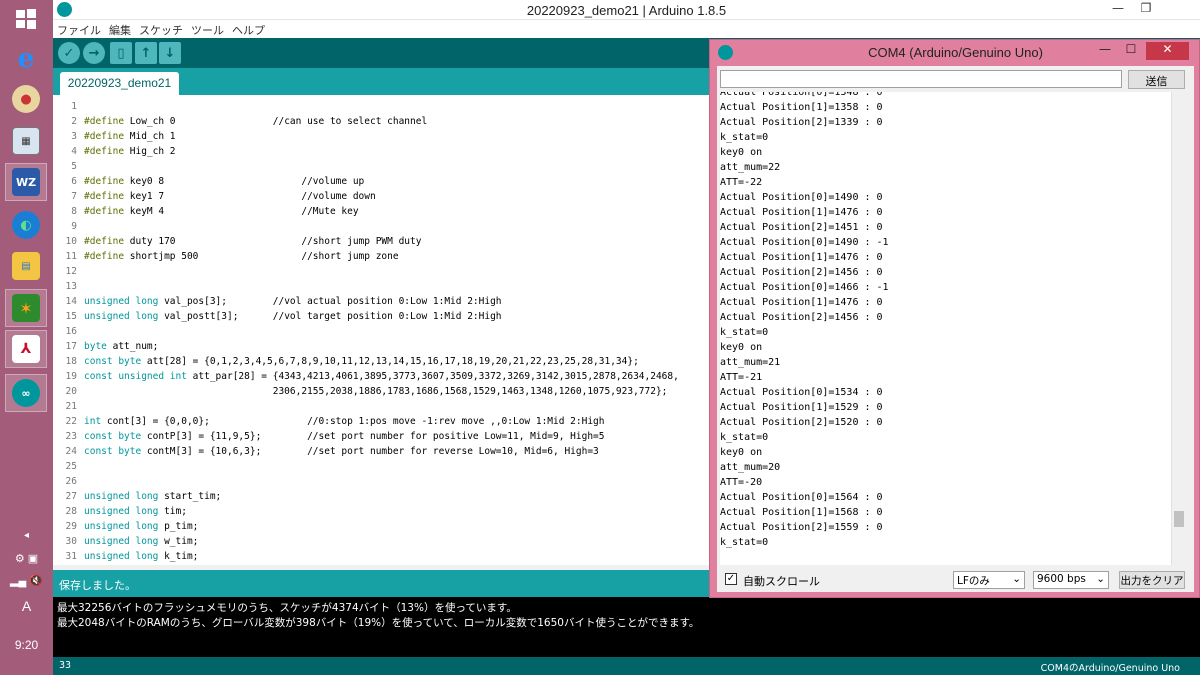 The height and width of the screenshot is (675, 1200). Describe the element at coordinates (146, 53) in the screenshot. I see `open-button: ↑` at that location.